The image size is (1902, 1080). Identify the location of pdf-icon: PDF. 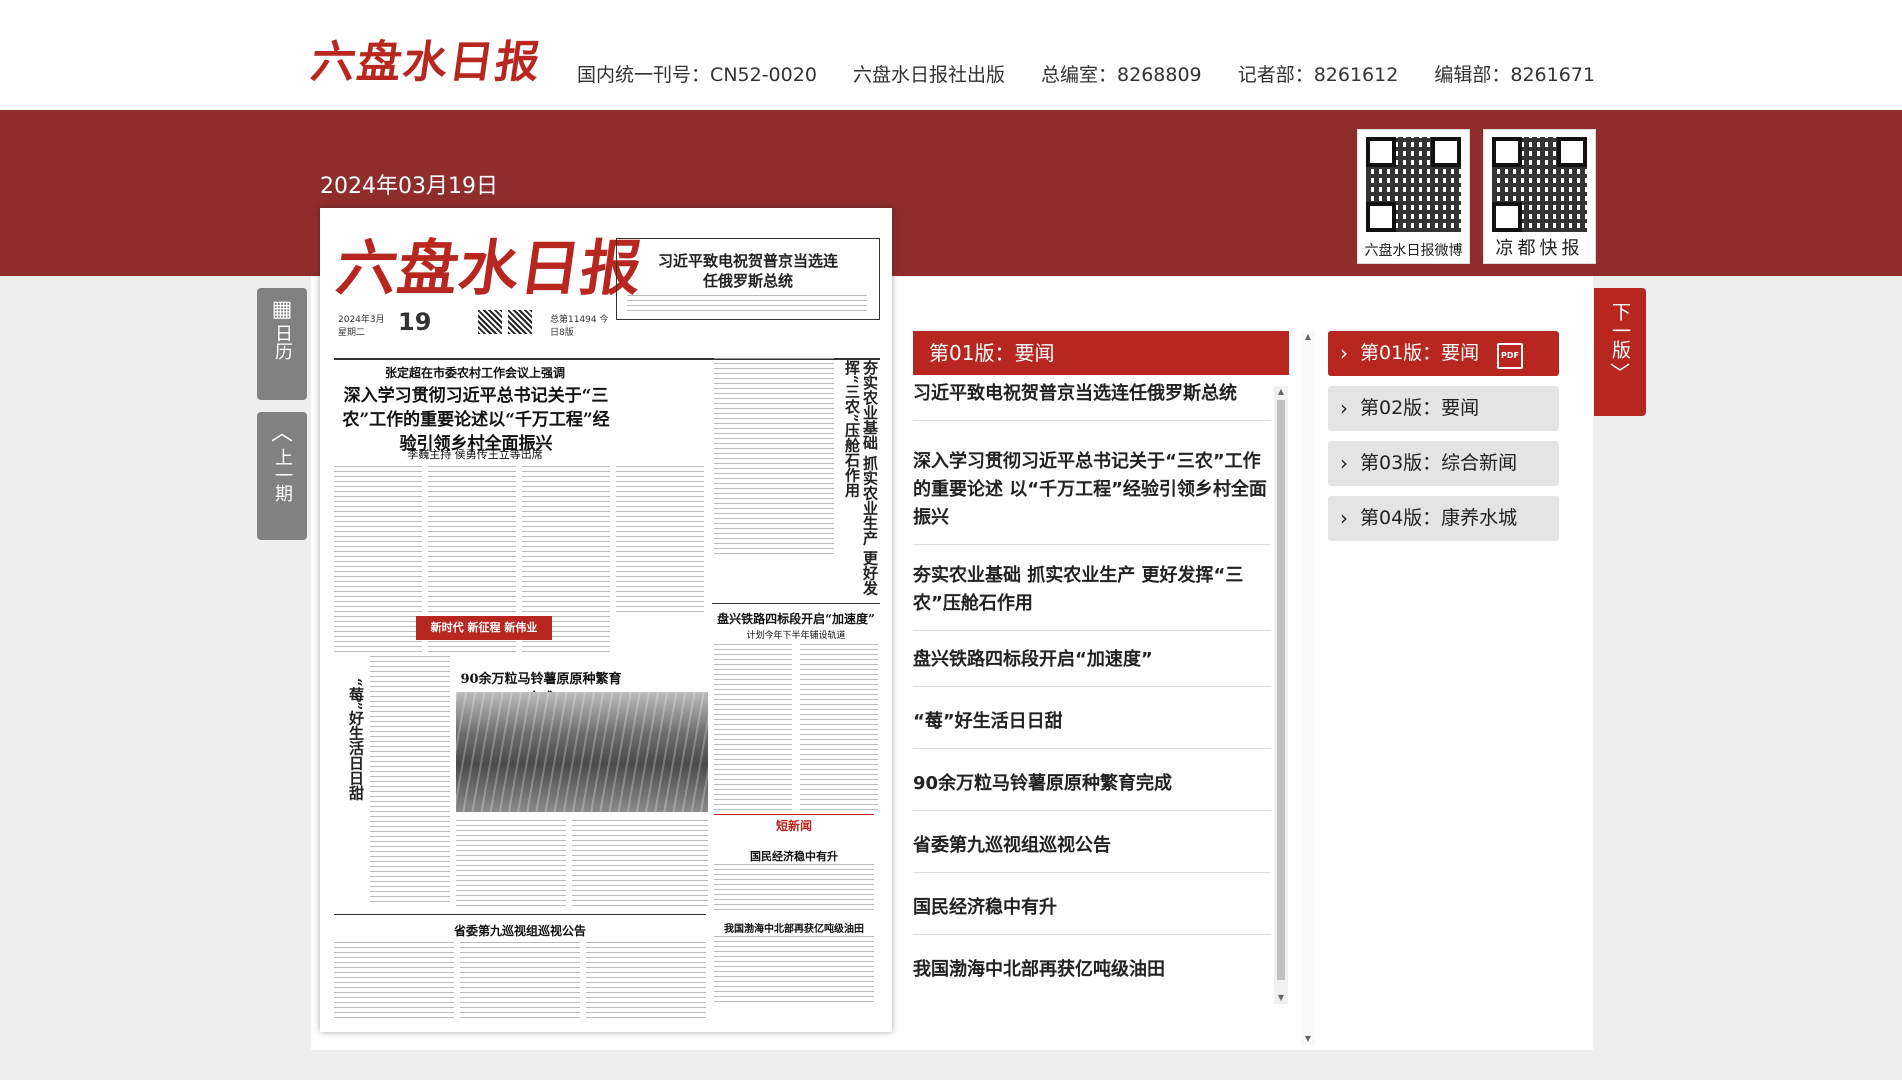
(1510, 356).